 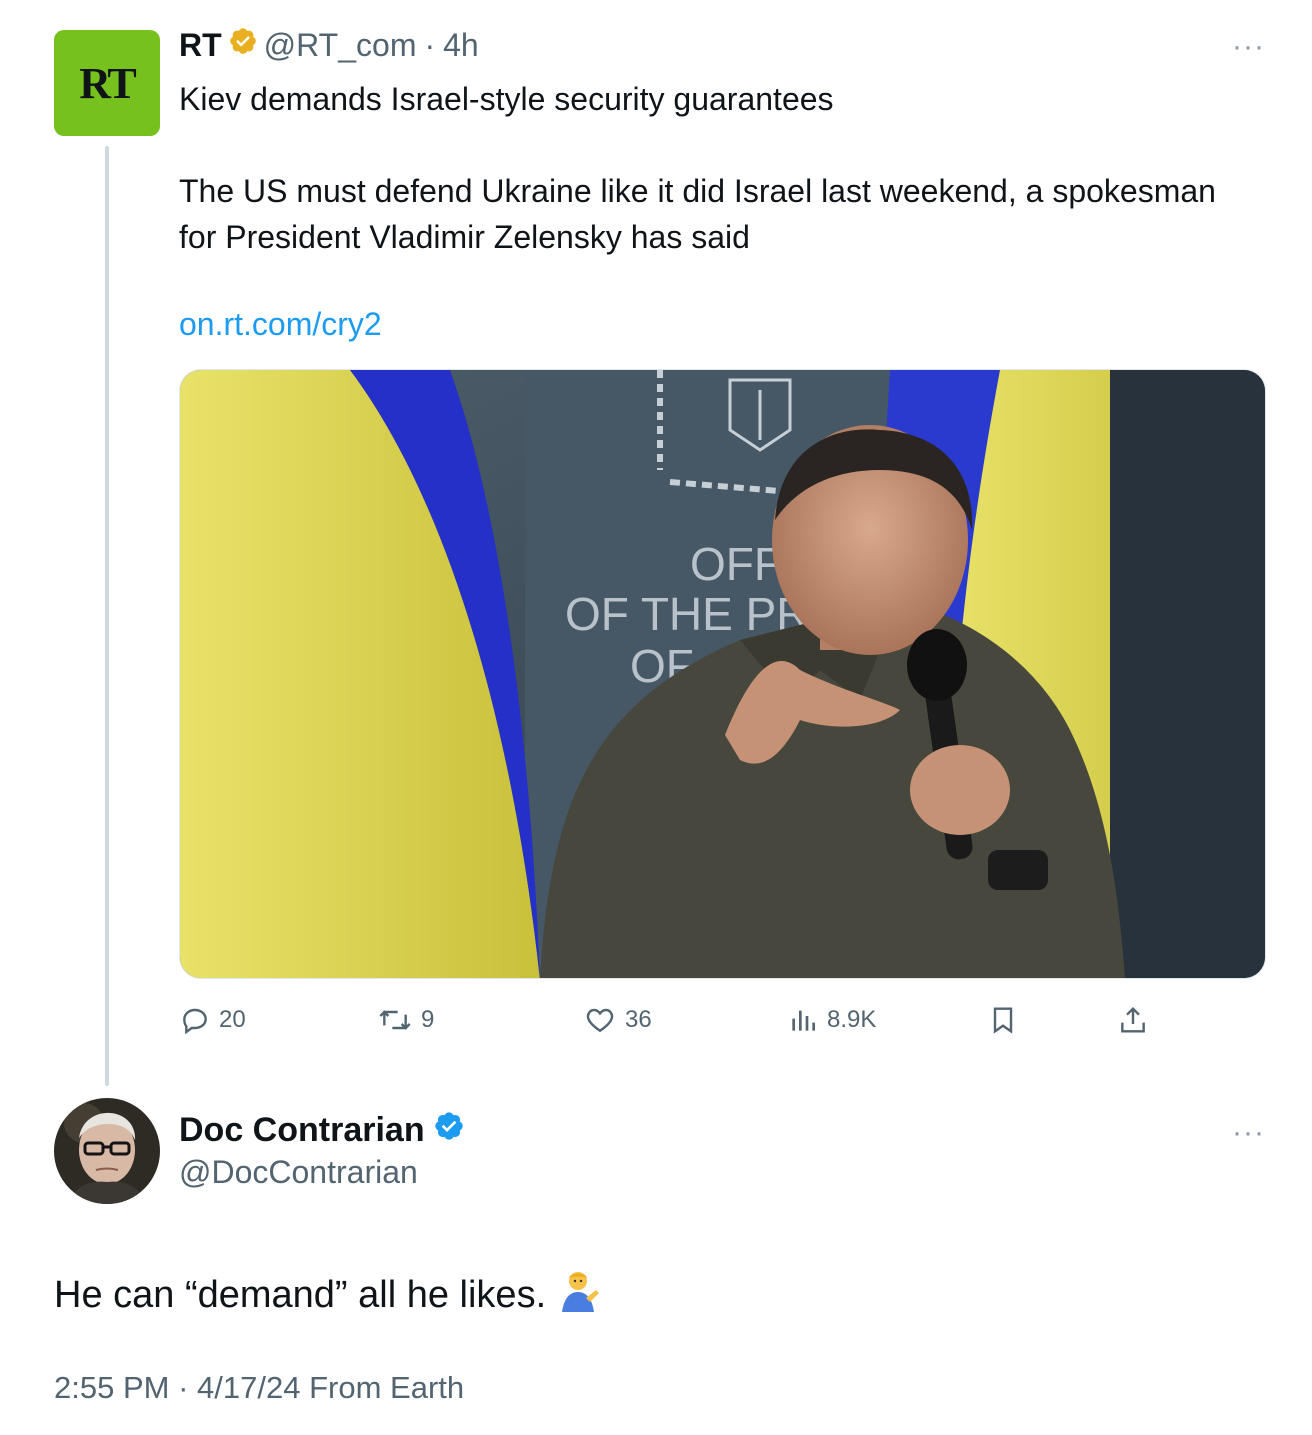 I want to click on repost-action: 9, so click(x=405, y=1020).